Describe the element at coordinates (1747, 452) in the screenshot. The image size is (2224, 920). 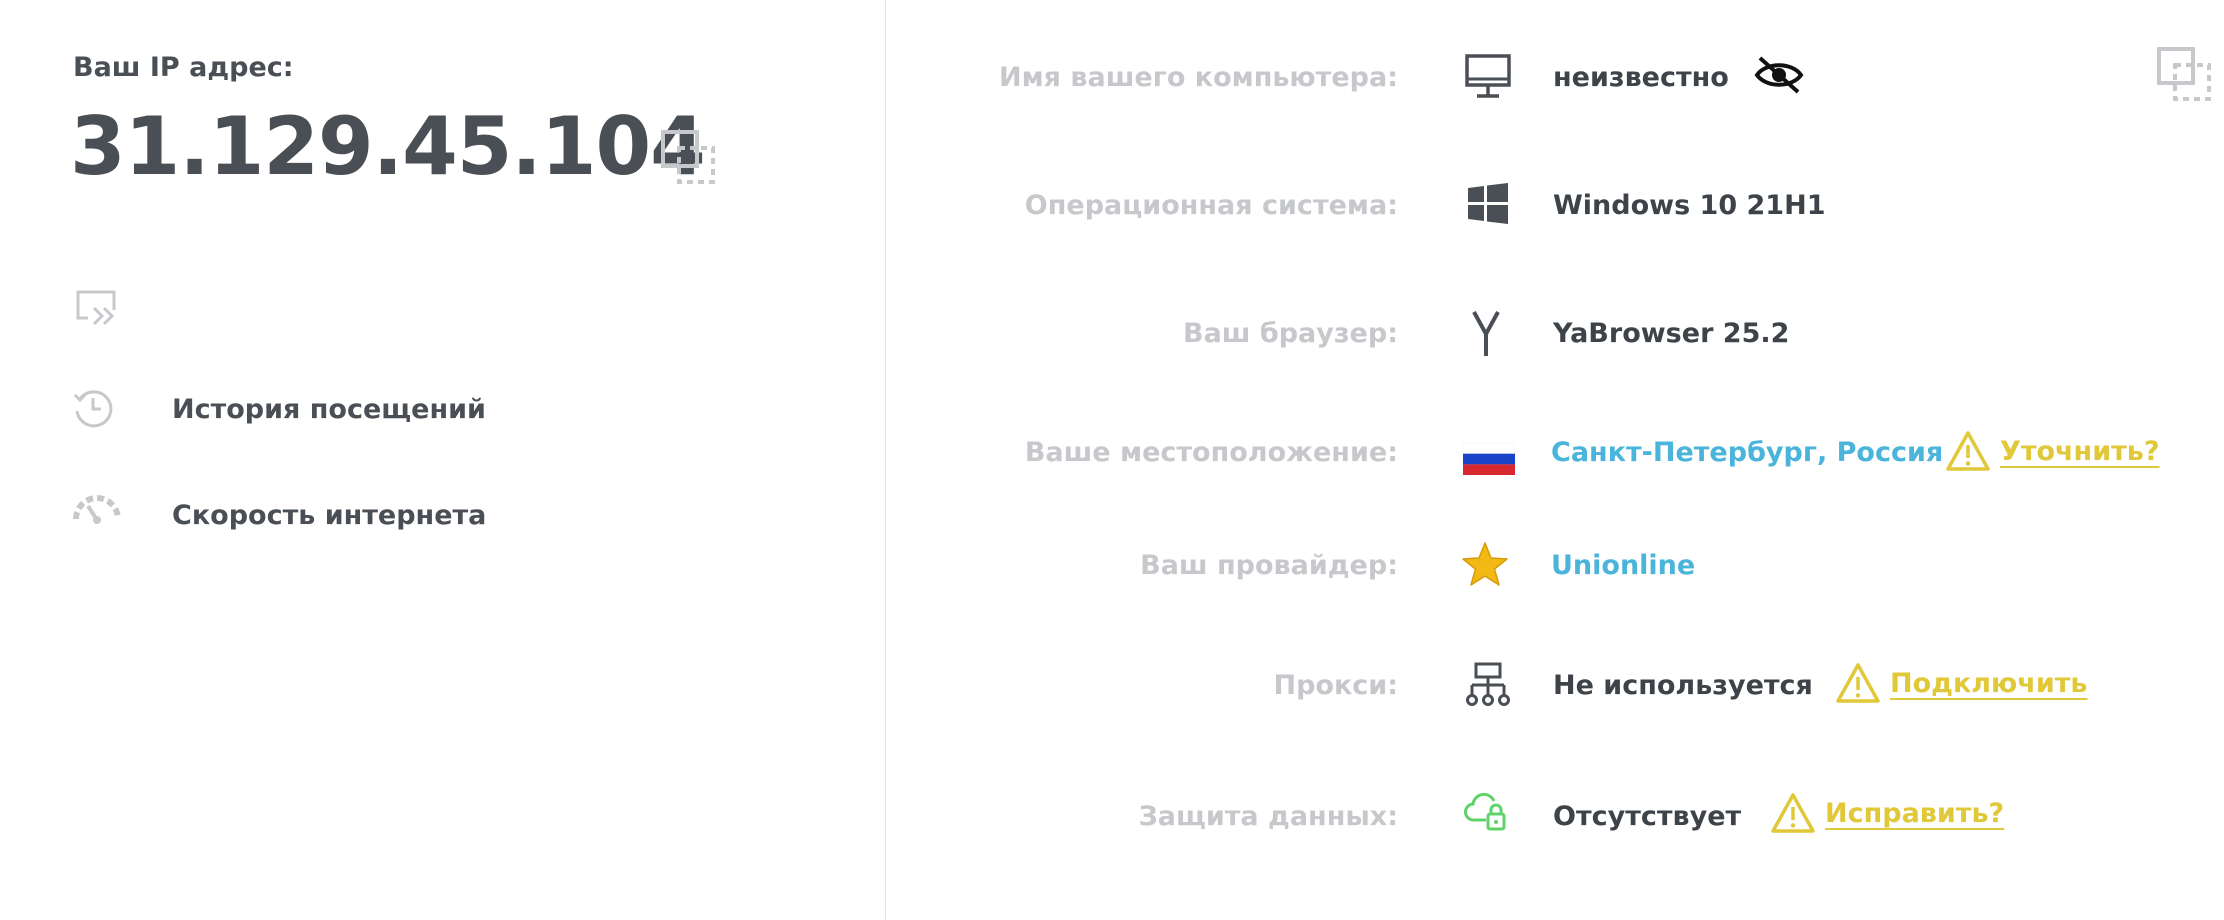
I see `location-value: Санкт-Петербург, Россия` at that location.